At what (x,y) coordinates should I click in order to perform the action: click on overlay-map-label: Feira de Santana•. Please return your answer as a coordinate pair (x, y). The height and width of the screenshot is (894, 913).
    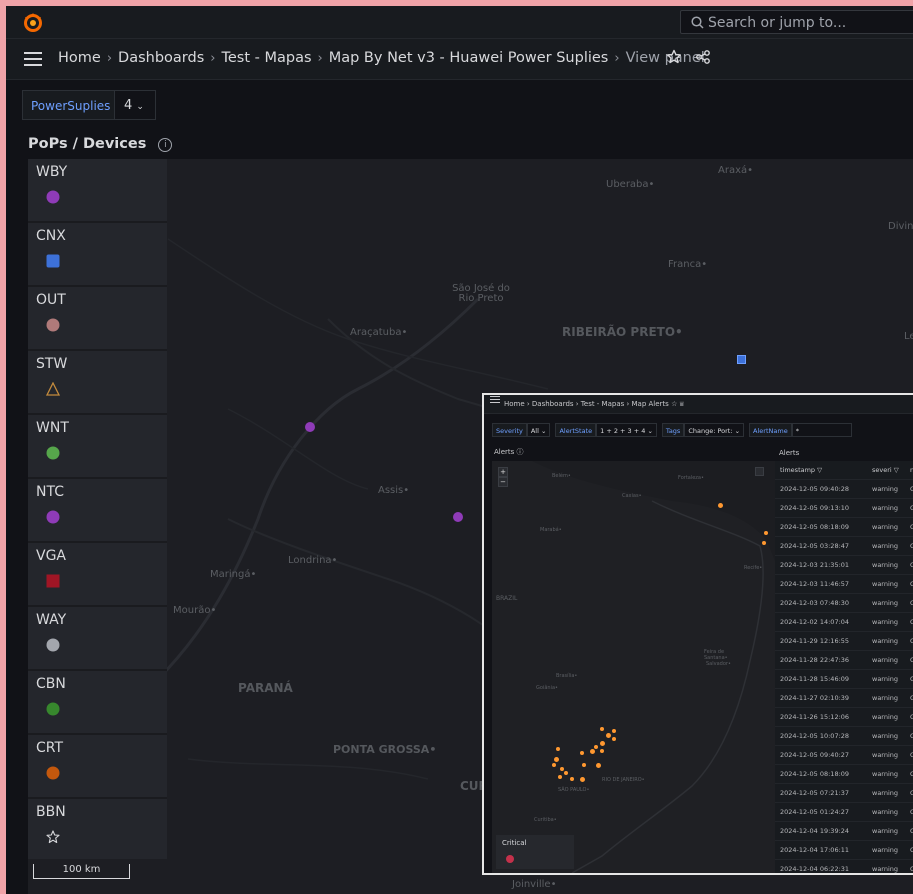
    Looking at the image, I should click on (716, 655).